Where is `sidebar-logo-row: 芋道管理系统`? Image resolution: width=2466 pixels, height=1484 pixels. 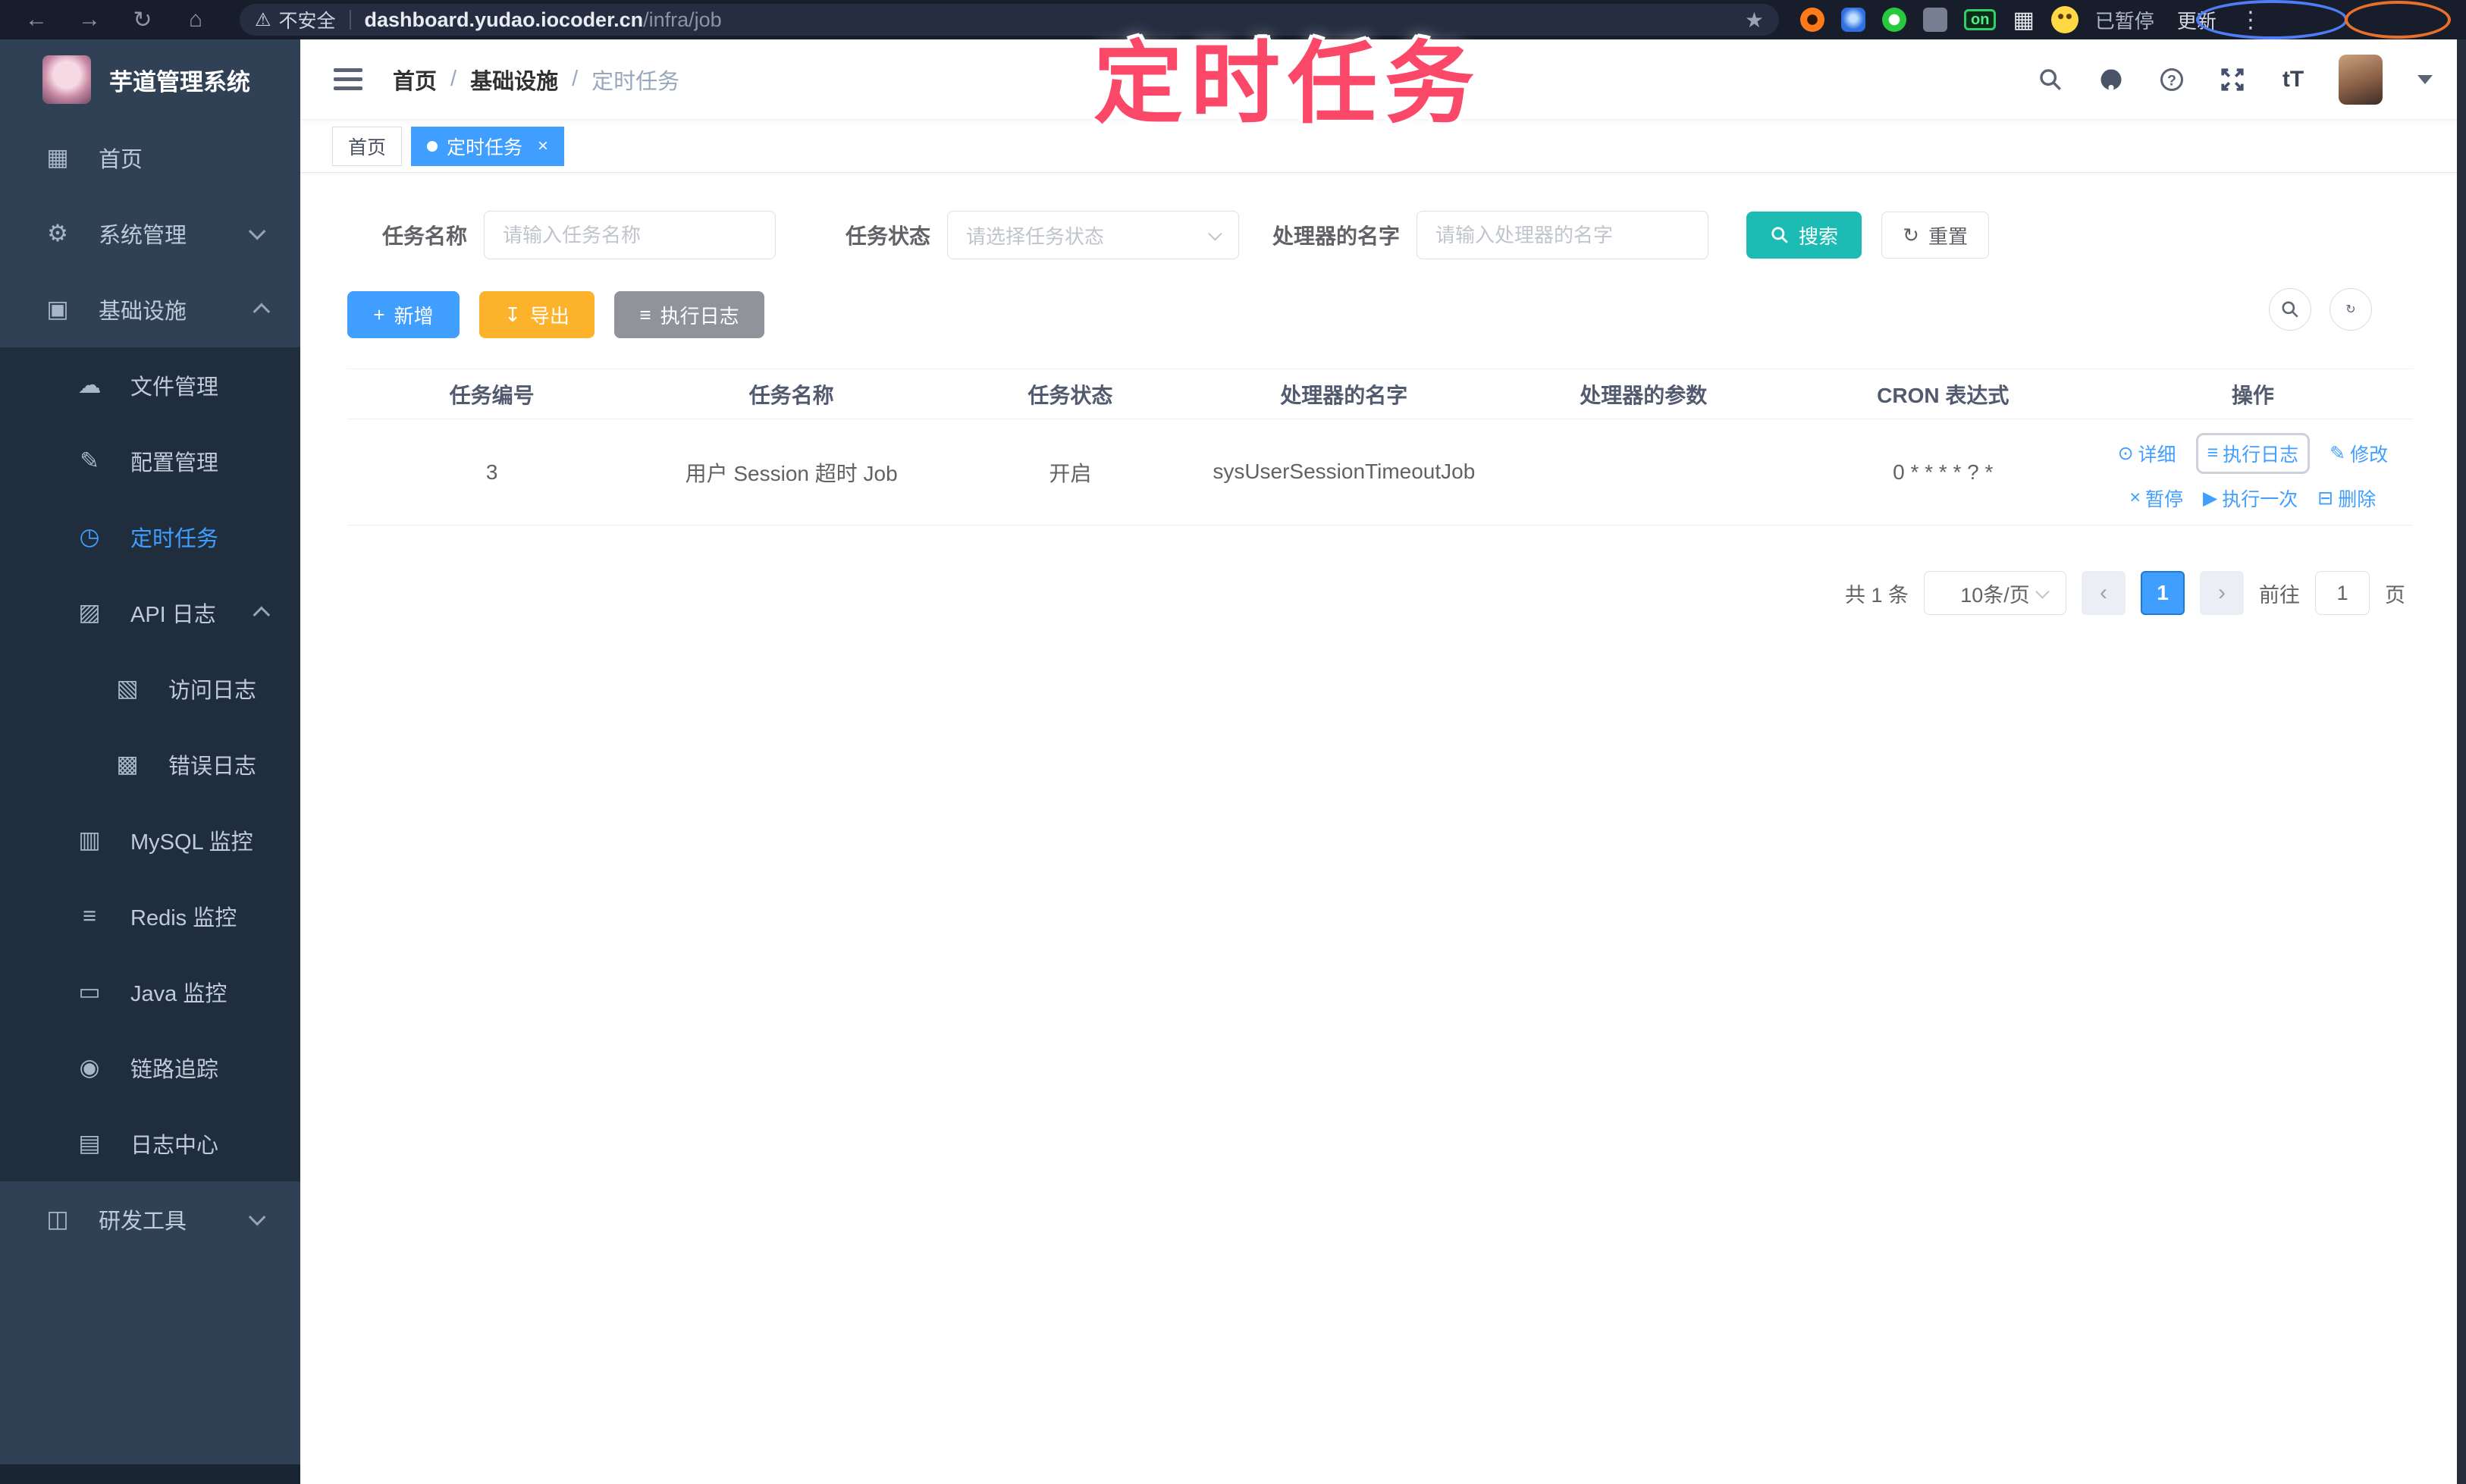 sidebar-logo-row: 芋道管理系统 is located at coordinates (150, 80).